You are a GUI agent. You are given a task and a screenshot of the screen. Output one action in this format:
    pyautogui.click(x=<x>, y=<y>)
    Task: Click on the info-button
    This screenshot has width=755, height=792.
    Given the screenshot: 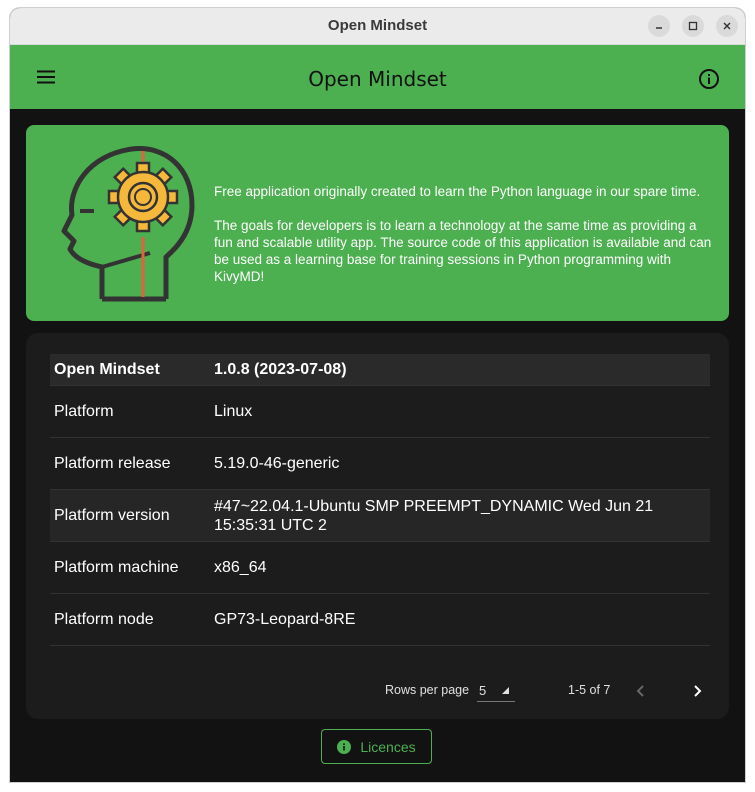 What is the action you would take?
    pyautogui.click(x=709, y=79)
    